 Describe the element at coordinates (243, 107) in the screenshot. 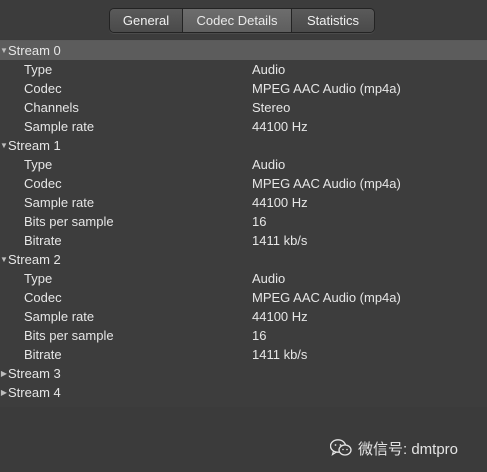

I see `property-row: Channels Stereo` at that location.